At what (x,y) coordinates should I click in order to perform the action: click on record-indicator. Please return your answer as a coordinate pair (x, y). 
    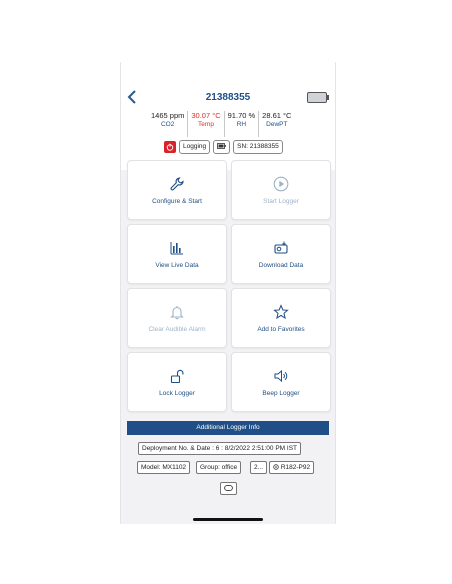
    Looking at the image, I should click on (170, 147).